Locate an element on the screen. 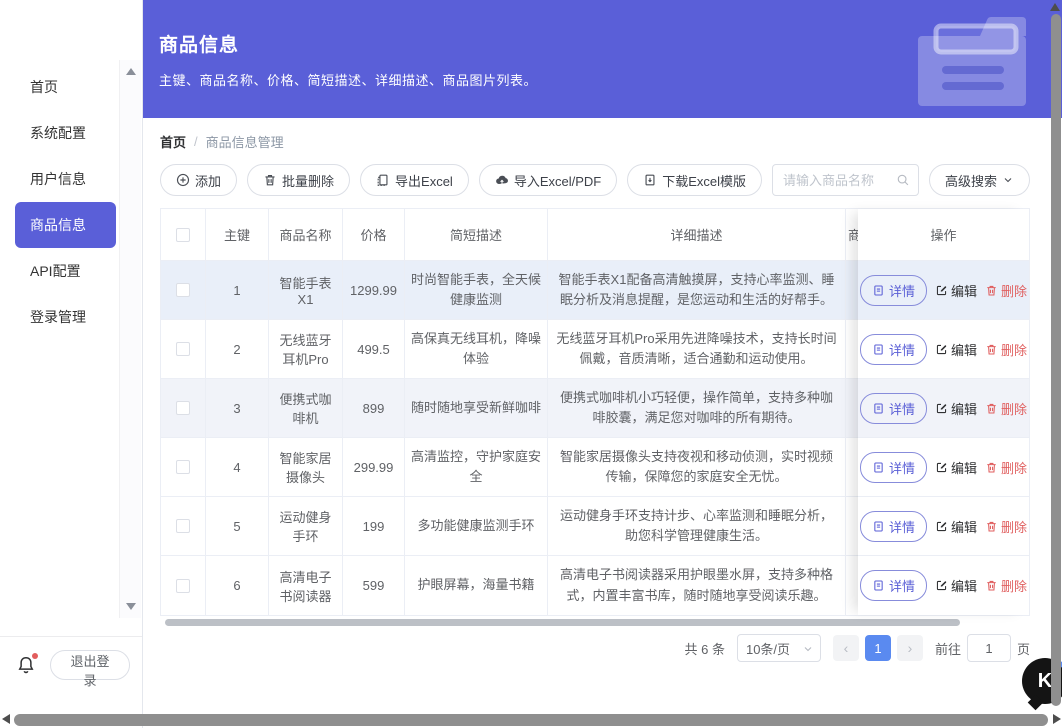  cell-short-desc: 多功能健康监测手环 is located at coordinates (476, 526).